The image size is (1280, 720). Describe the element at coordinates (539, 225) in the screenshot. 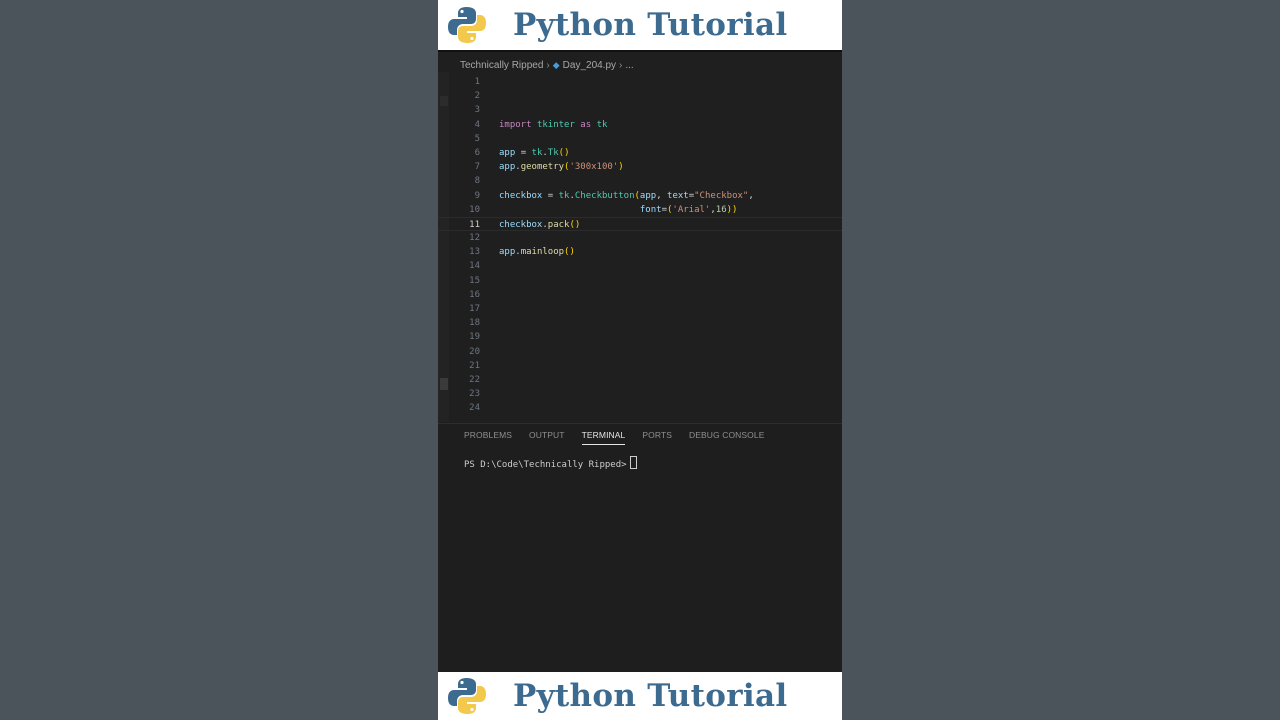

I see `code-text: checkbox.pack()` at that location.